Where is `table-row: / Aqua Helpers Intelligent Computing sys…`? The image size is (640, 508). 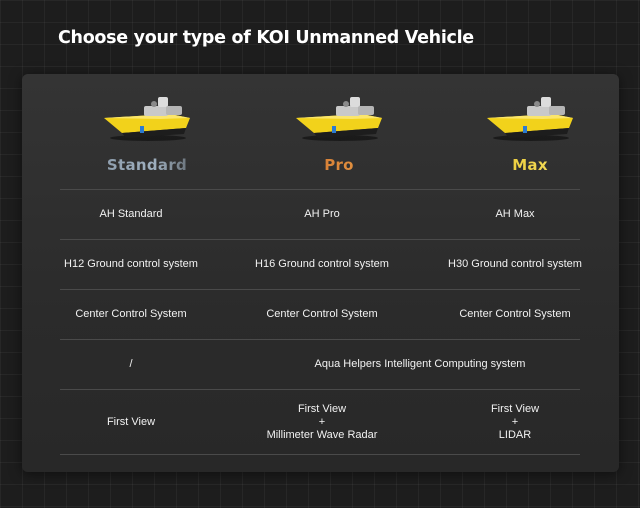
table-row: / Aqua Helpers Intelligent Computing sys… is located at coordinates (320, 364).